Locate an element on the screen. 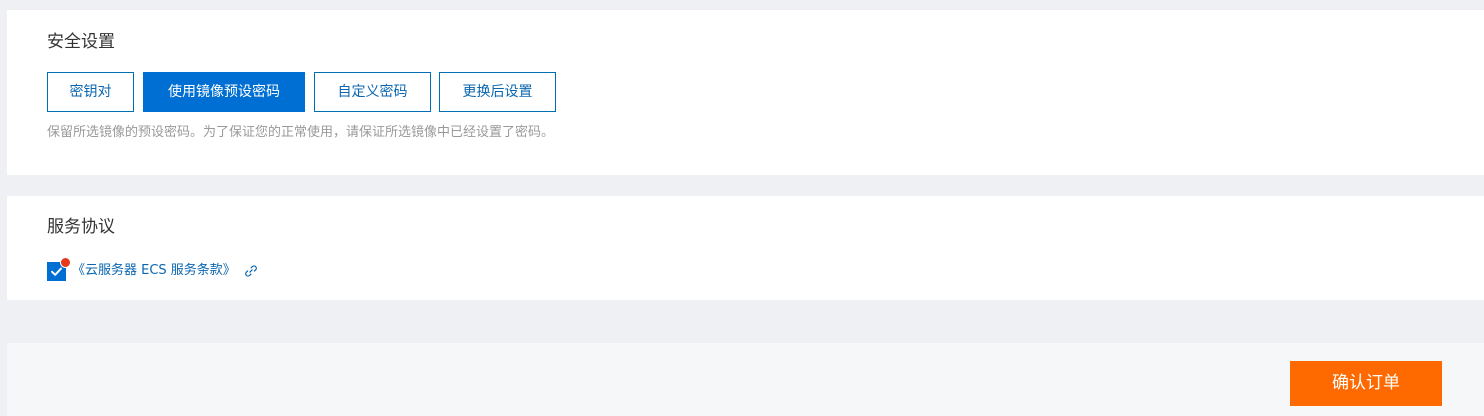 This screenshot has width=1484, height=416. confirm-order-button: 确认订单 is located at coordinates (1366, 383).